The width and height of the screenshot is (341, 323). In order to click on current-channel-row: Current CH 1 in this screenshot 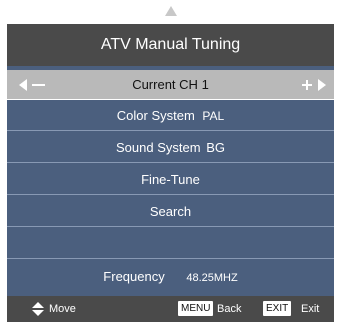, I will do `click(170, 85)`.